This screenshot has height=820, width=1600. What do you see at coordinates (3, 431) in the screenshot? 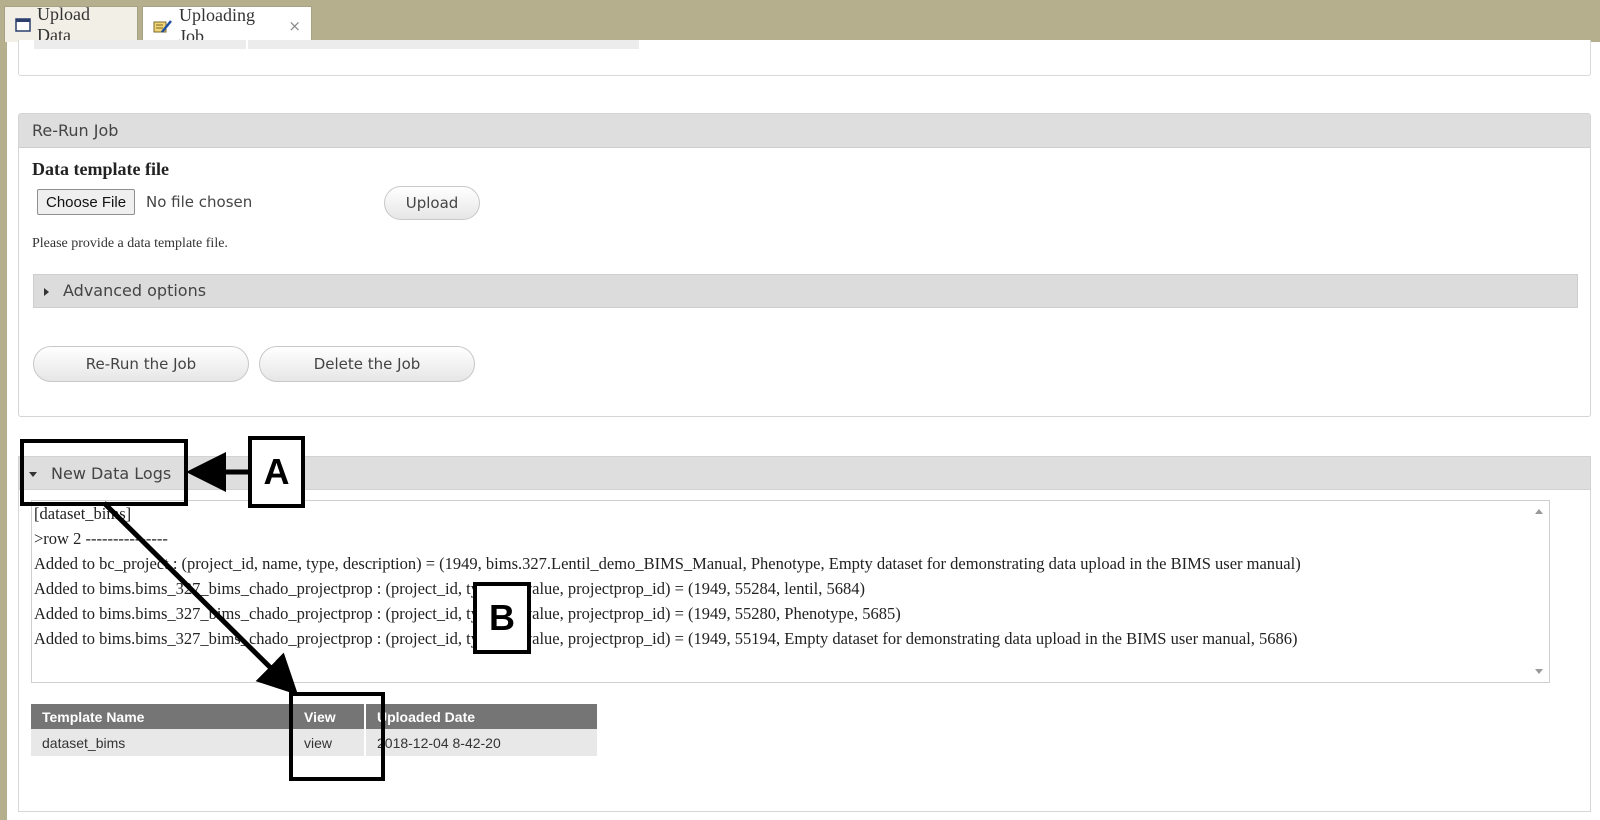
I see `frame-edge` at bounding box center [3, 431].